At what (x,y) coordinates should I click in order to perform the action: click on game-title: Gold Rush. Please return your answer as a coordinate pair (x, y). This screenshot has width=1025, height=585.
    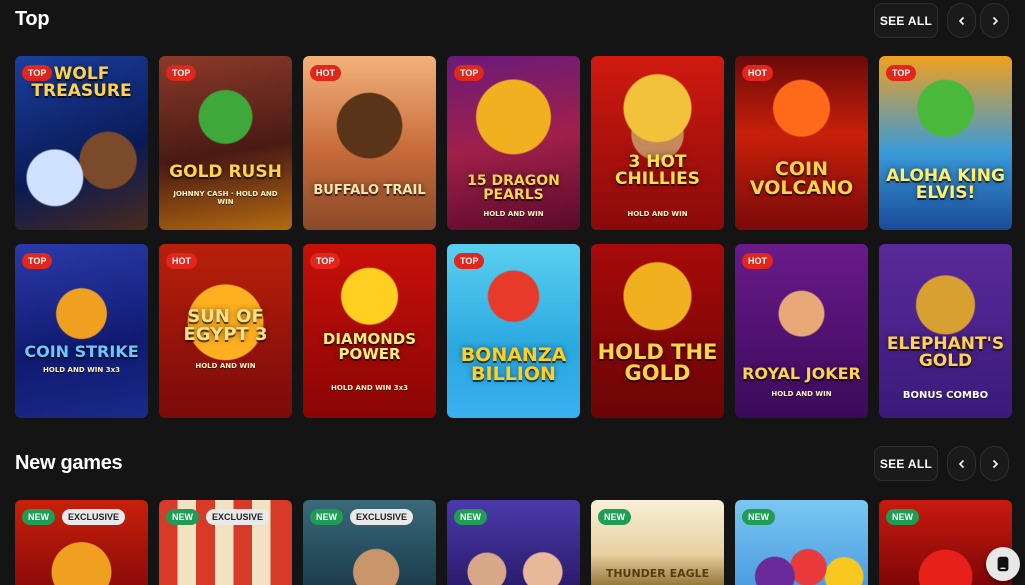
    Looking at the image, I should click on (225, 172).